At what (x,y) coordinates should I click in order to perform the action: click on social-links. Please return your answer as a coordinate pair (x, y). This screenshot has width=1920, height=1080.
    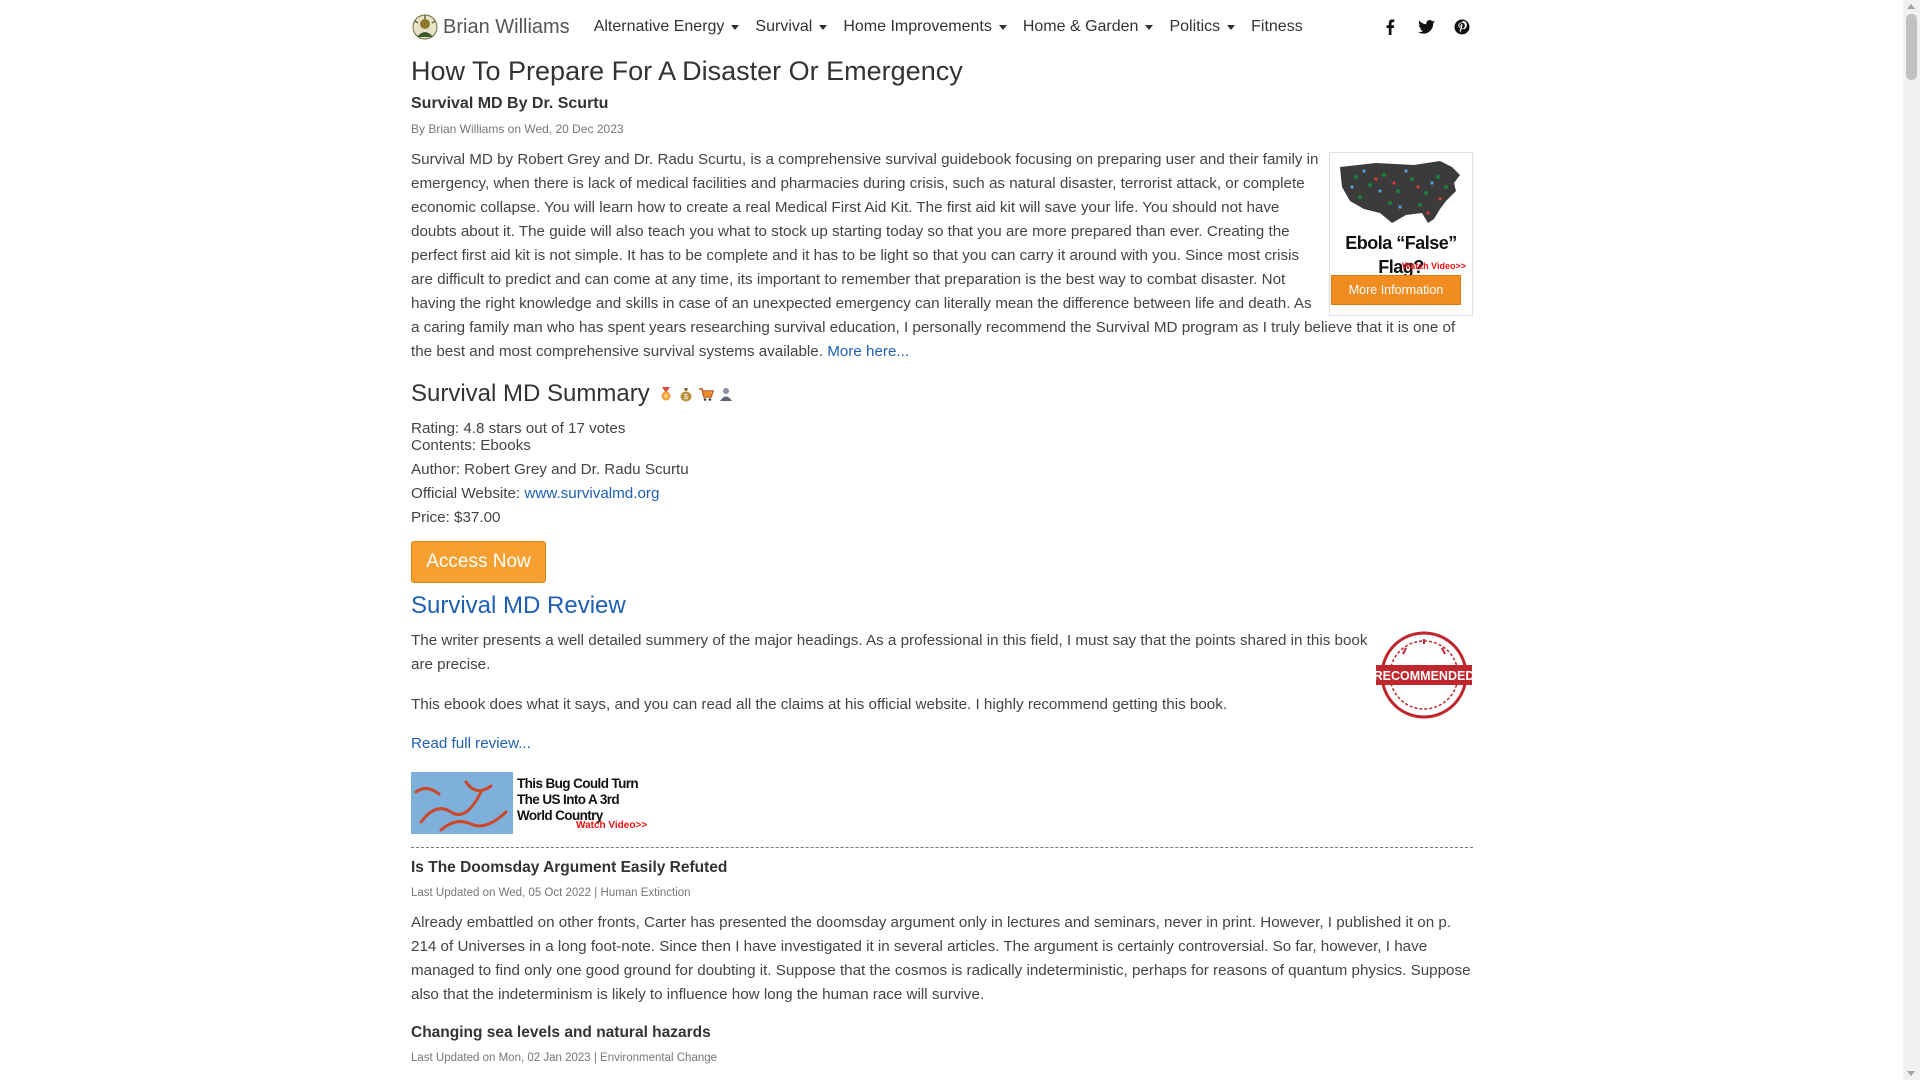
    Looking at the image, I should click on (1419, 27).